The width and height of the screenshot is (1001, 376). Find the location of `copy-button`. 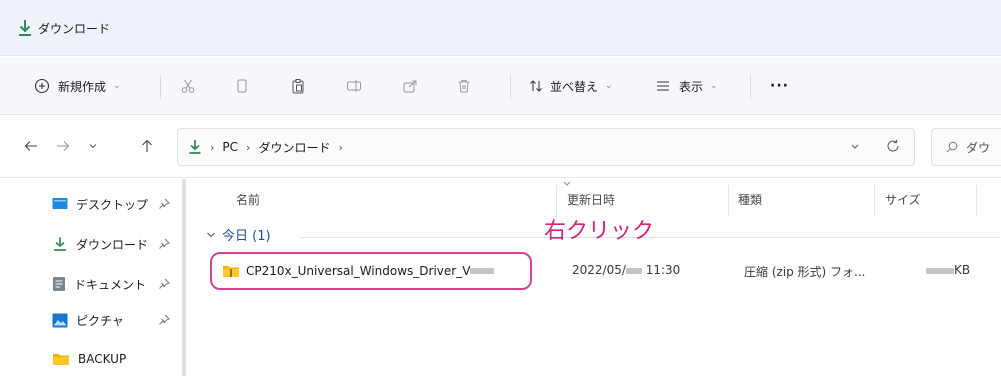

copy-button is located at coordinates (242, 86).